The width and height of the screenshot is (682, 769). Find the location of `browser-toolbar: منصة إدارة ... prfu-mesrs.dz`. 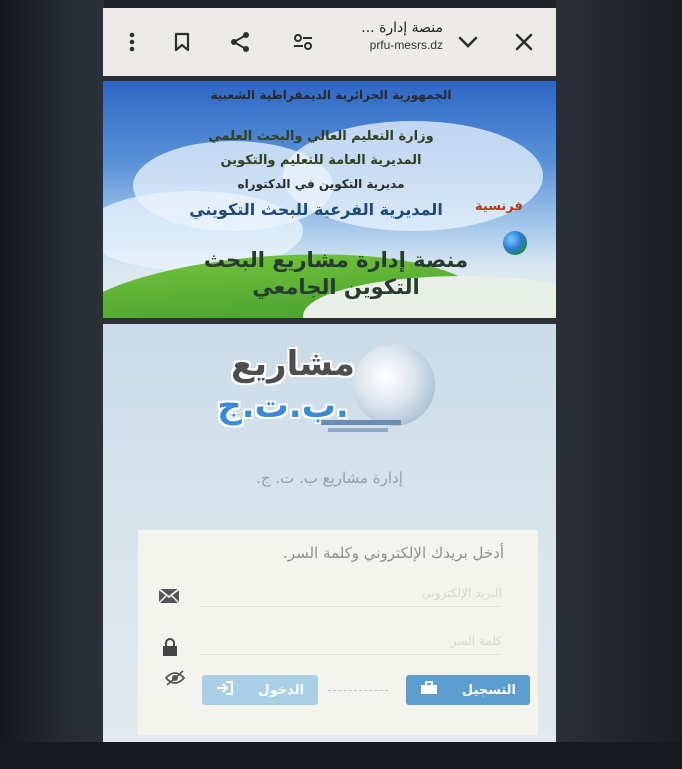

browser-toolbar: منصة إدارة ... prfu-mesrs.dz is located at coordinates (329, 44).